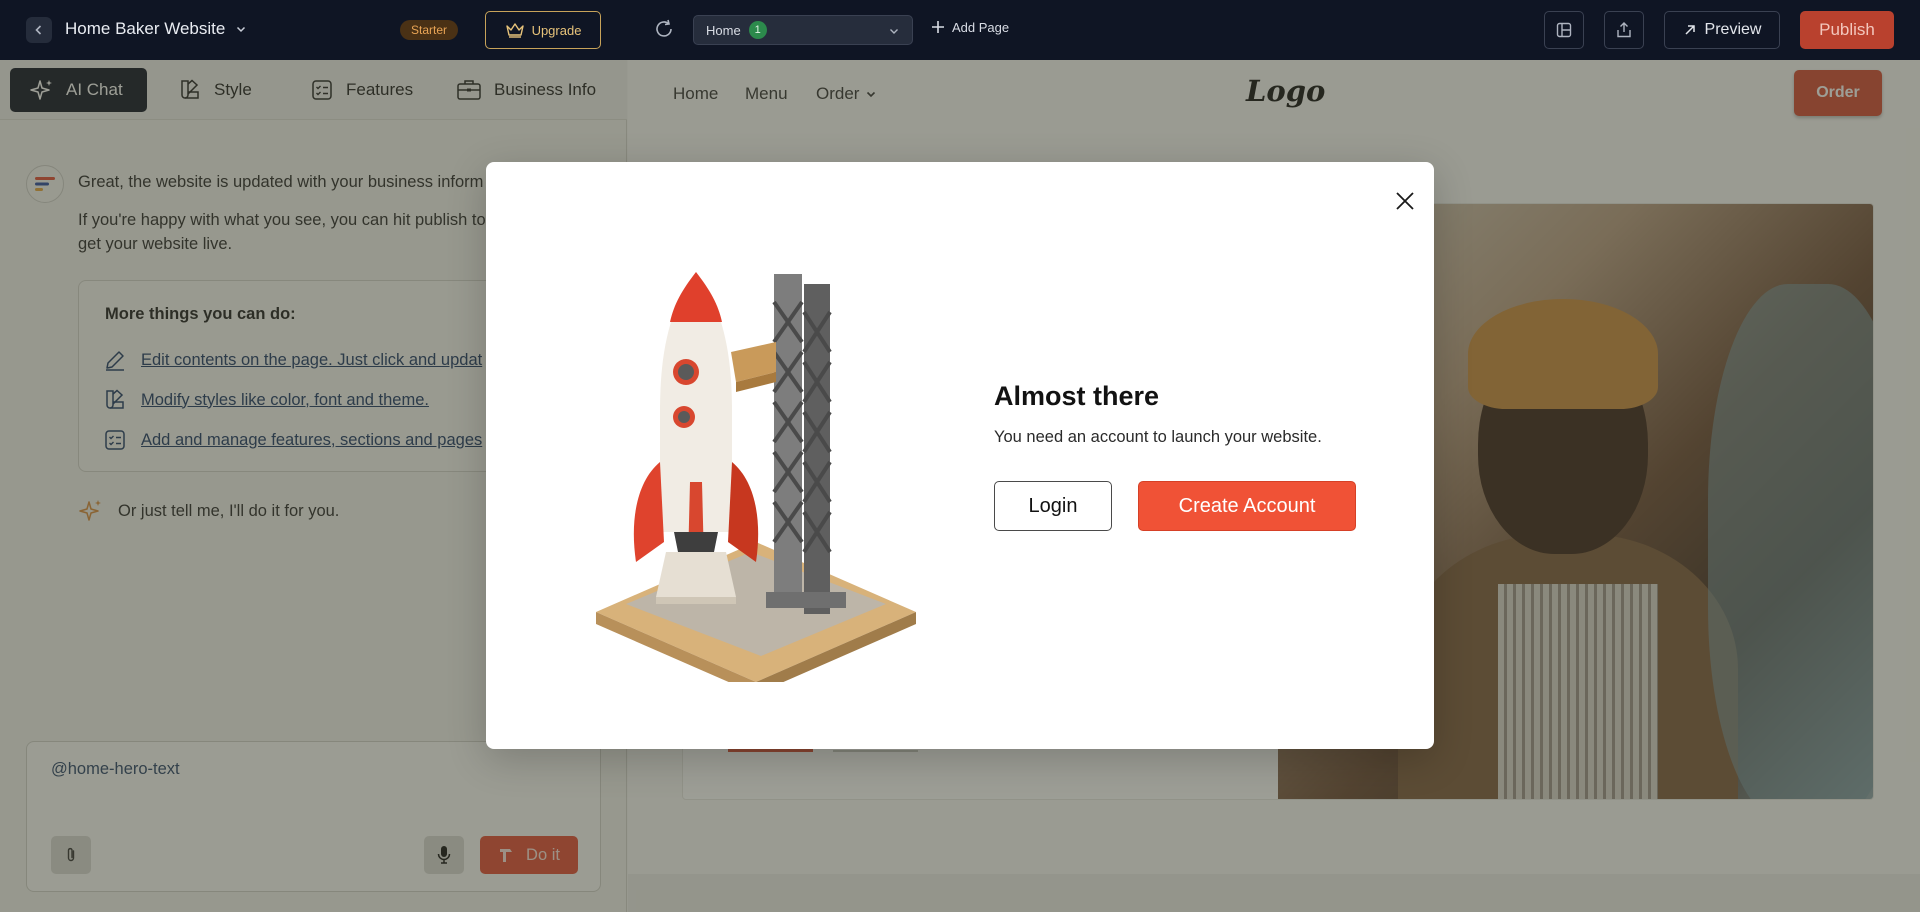 The height and width of the screenshot is (912, 1920). I want to click on close-button, so click(1405, 201).